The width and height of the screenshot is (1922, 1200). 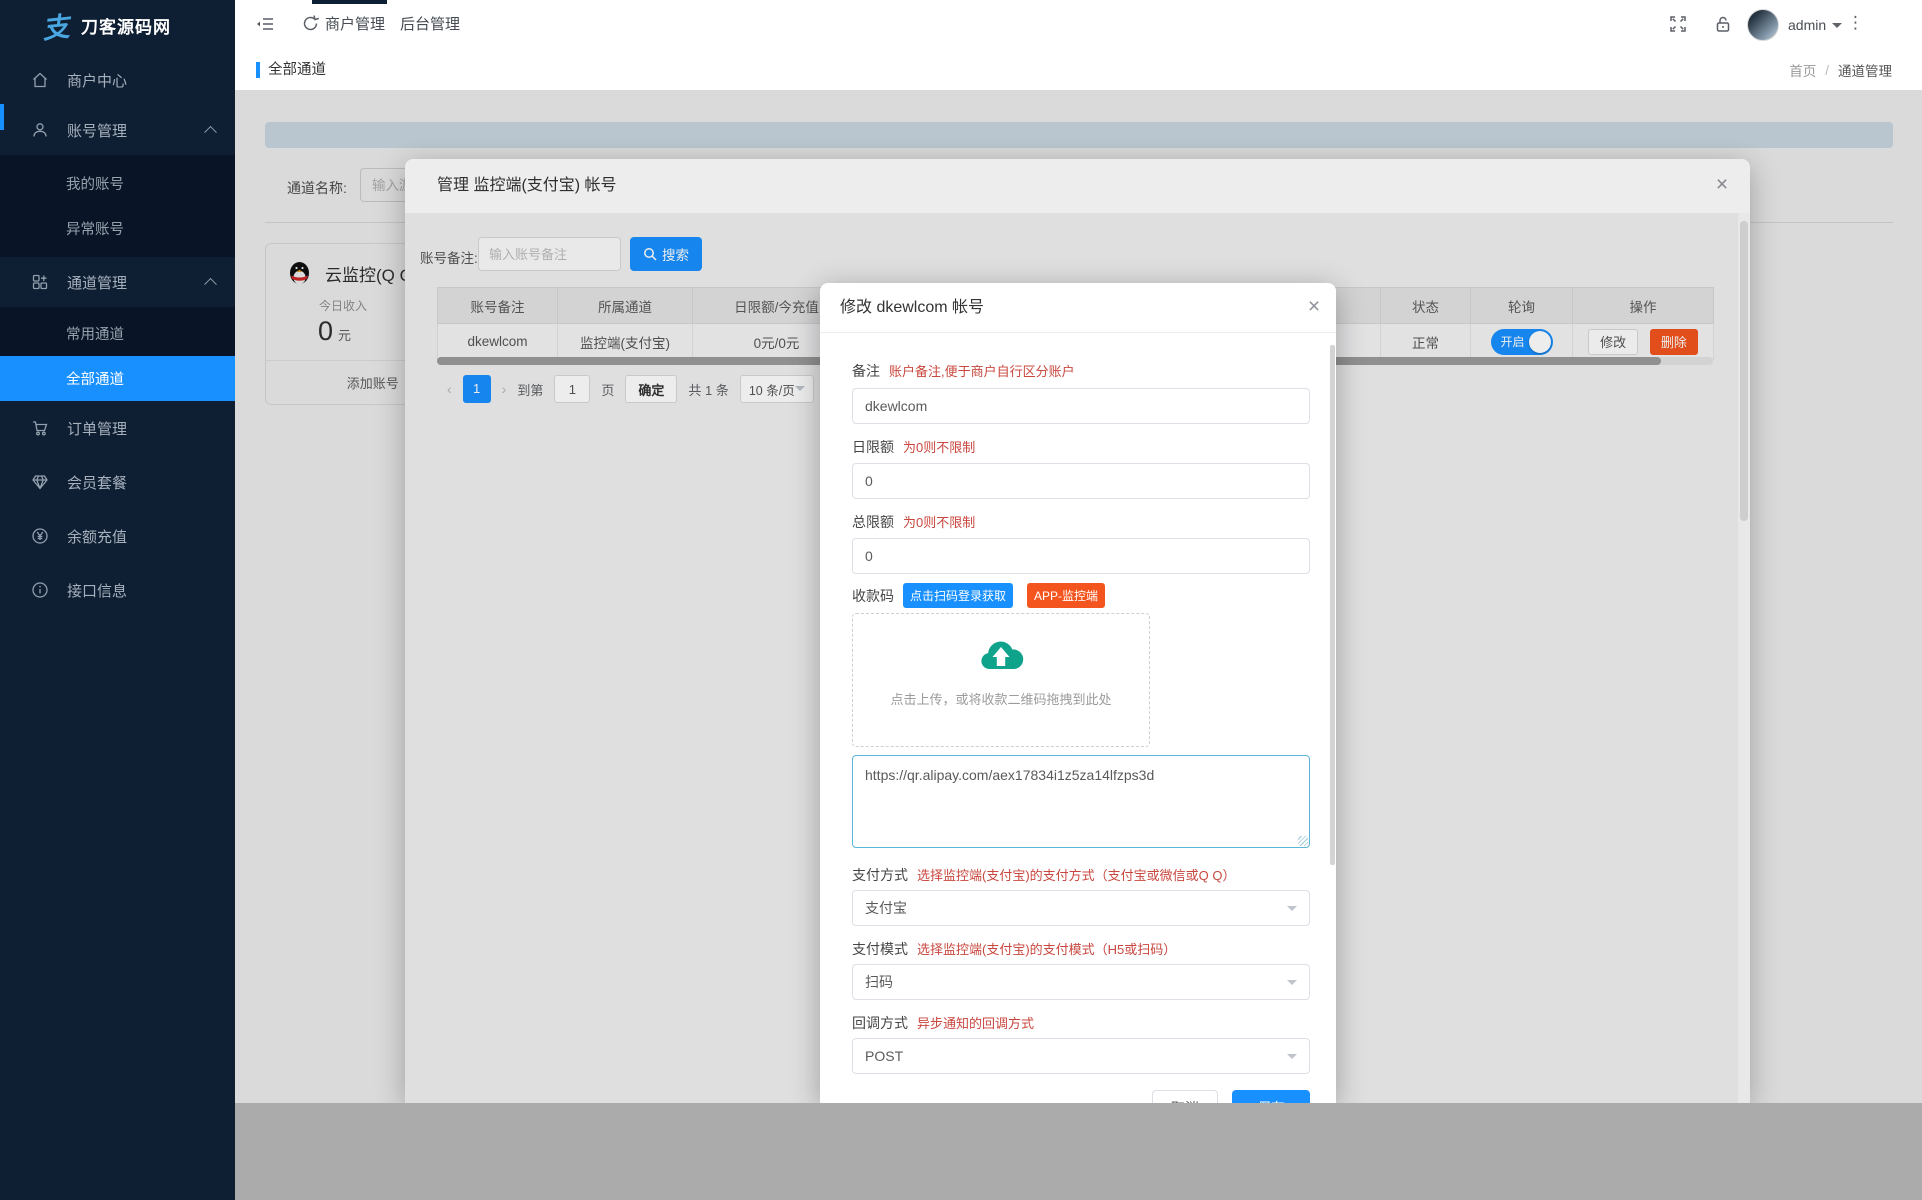 What do you see at coordinates (880, 949) in the screenshot?
I see `pay-mode-label: 支付模式` at bounding box center [880, 949].